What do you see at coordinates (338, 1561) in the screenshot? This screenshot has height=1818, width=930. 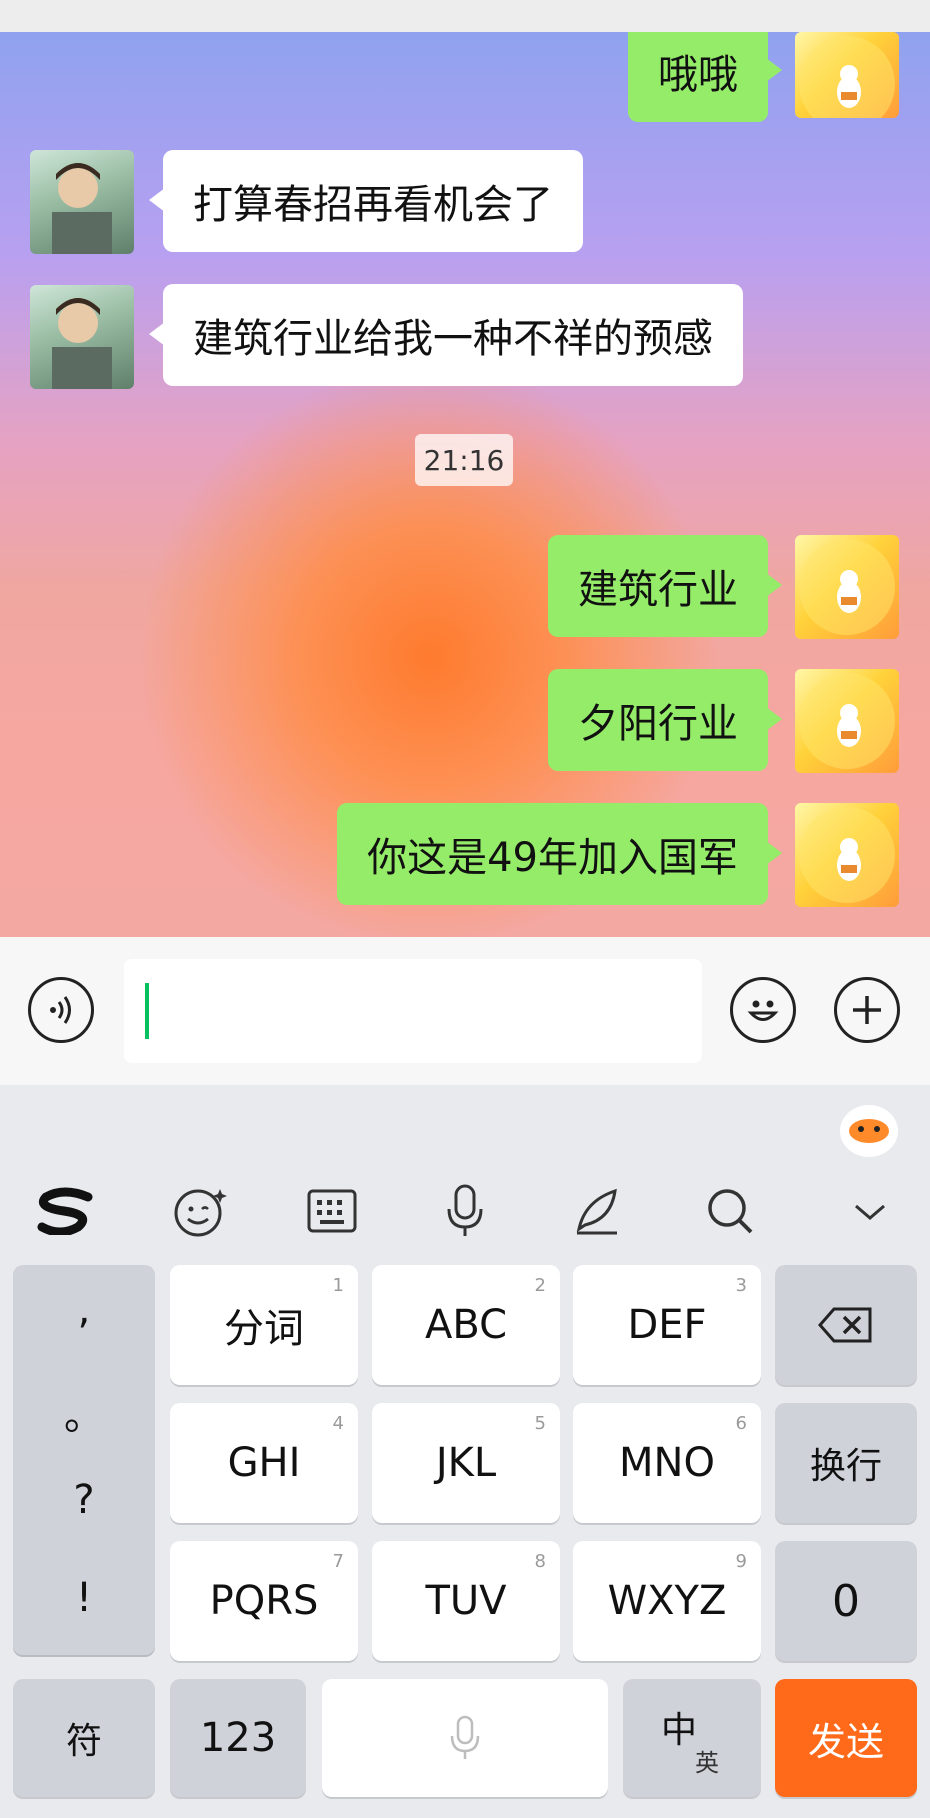 I see `key-number: 7` at bounding box center [338, 1561].